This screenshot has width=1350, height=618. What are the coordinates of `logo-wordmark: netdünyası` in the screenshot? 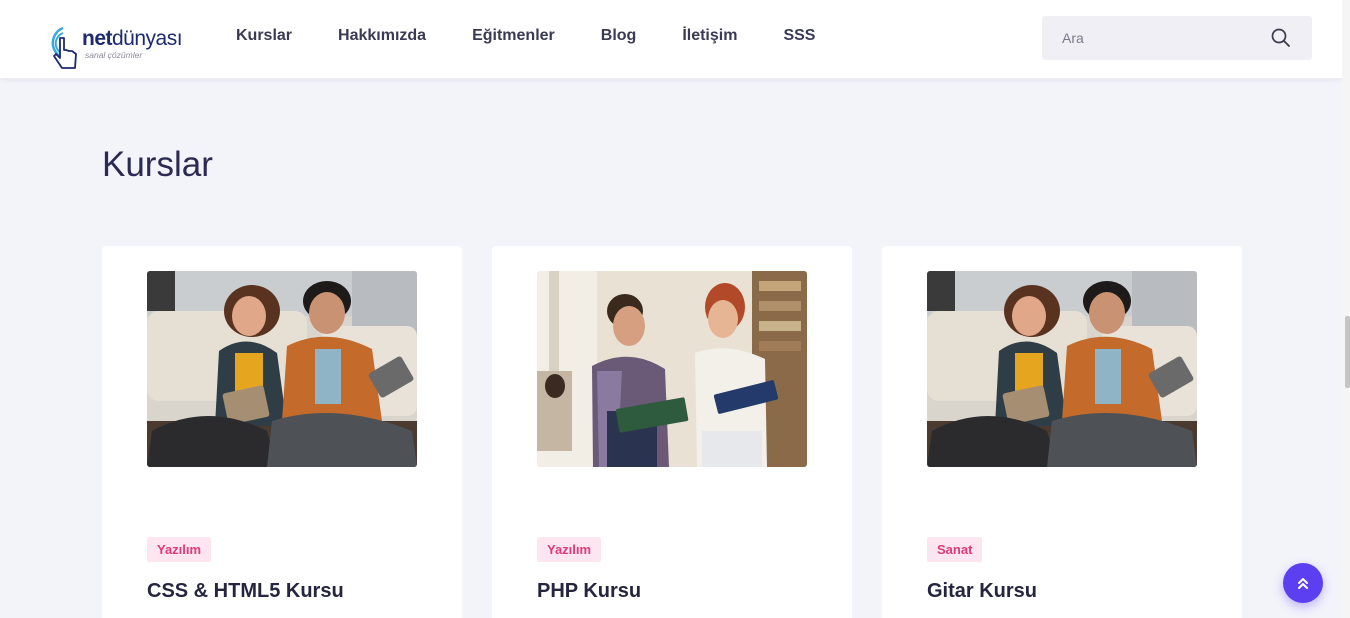 It's located at (132, 38).